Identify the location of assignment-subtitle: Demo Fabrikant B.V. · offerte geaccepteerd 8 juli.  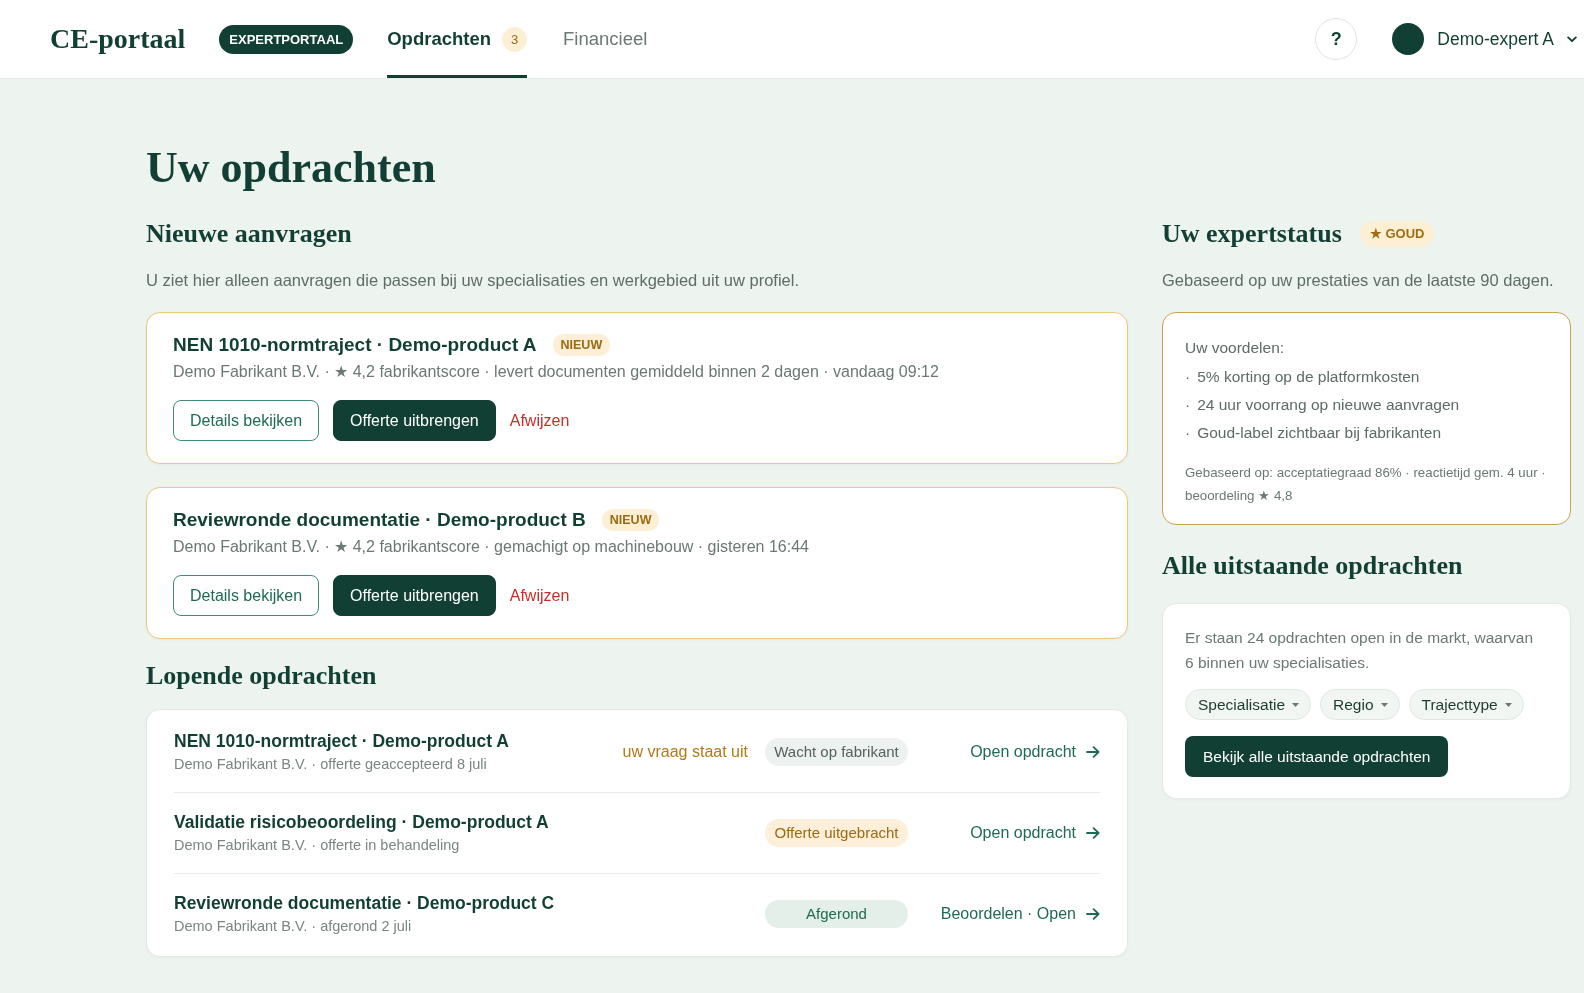
(331, 764).